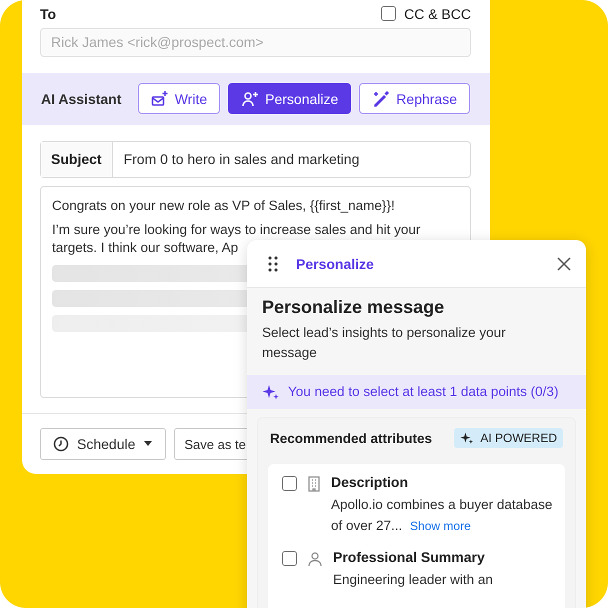 This screenshot has height=608, width=608. I want to click on recipient-field: Rick James <rick@prospect.com>, so click(255, 42).